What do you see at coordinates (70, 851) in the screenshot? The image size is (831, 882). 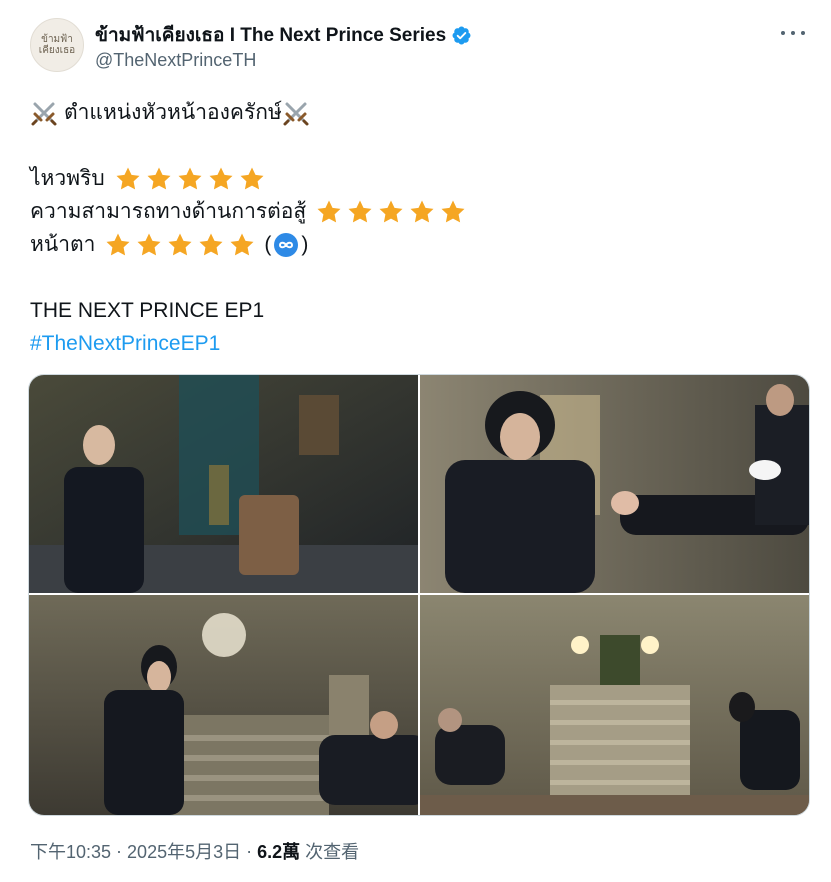 I see `tweet-time: 下午10:35` at bounding box center [70, 851].